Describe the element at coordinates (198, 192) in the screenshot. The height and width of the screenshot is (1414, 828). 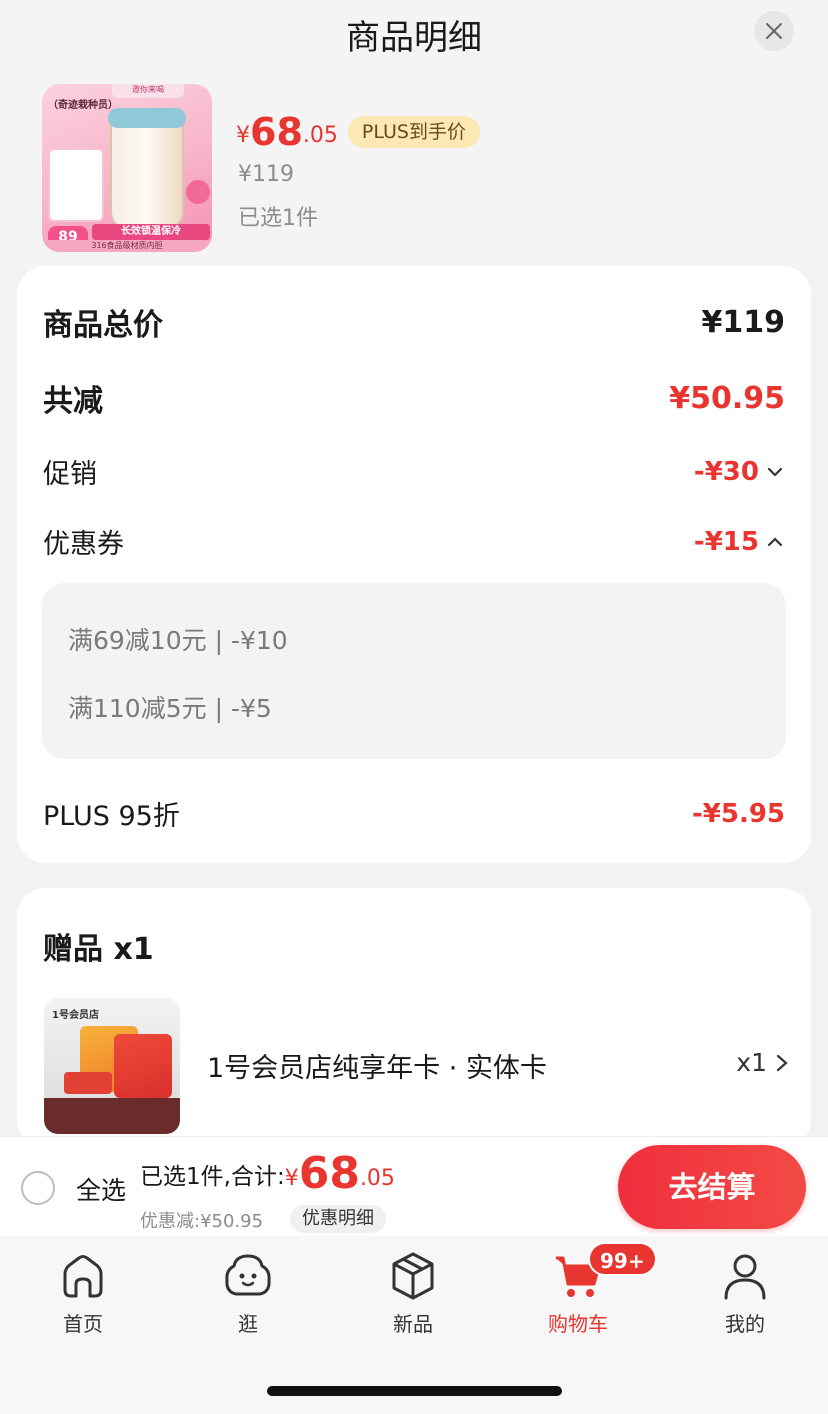
I see `thumb-charm` at that location.